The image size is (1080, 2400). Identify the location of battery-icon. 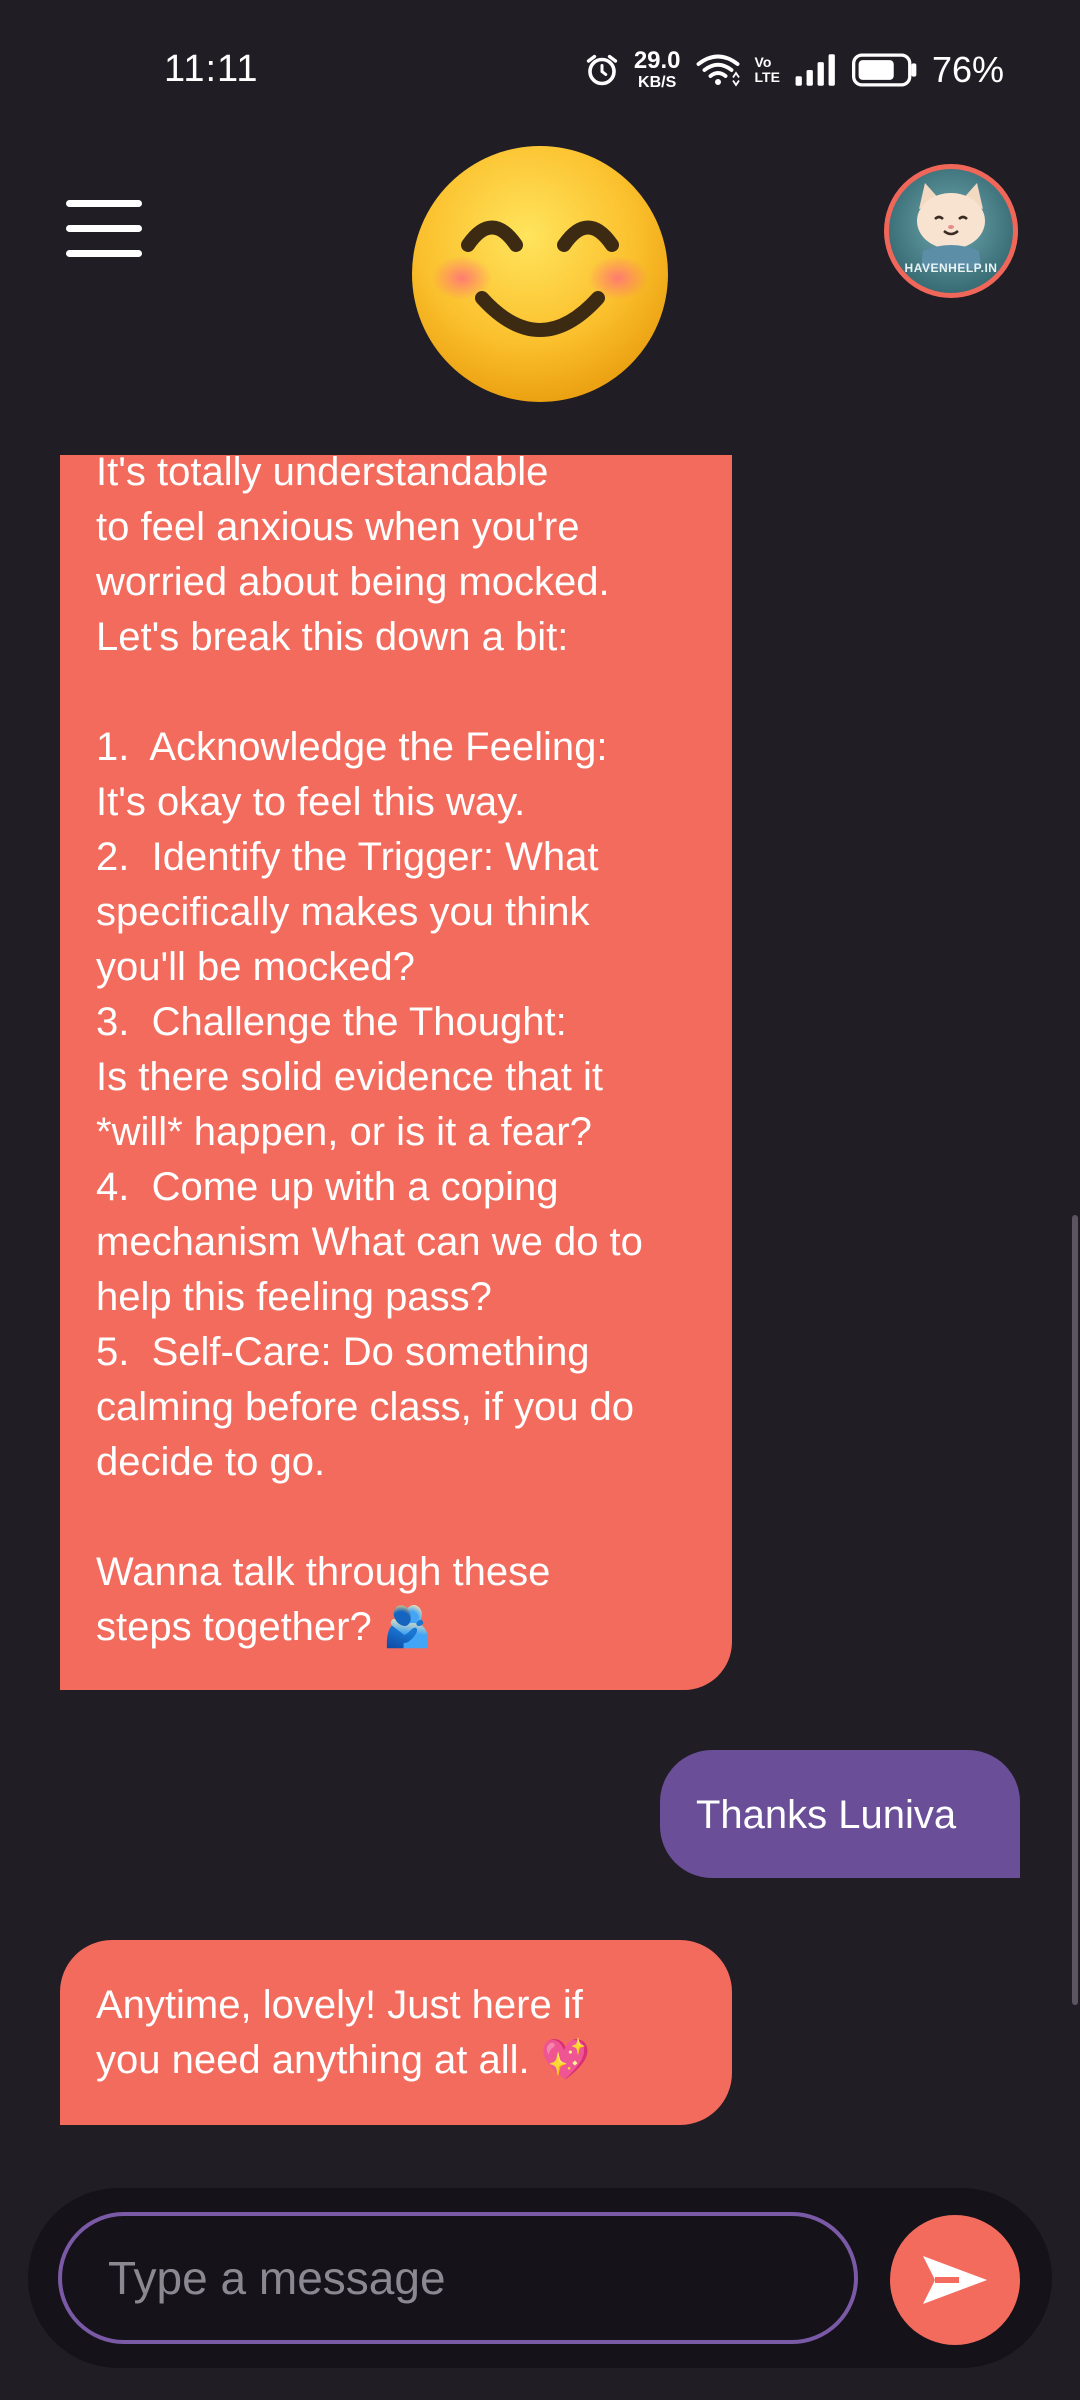
(884, 70).